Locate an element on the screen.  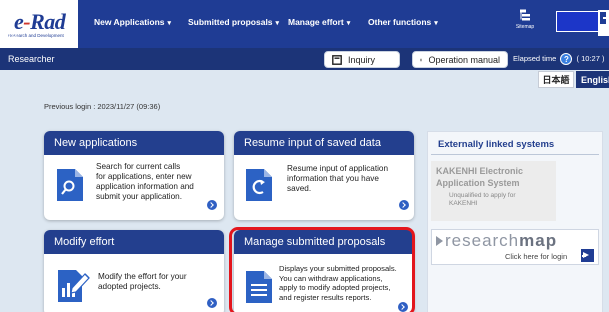
user-name-fill is located at coordinates (579, 21).